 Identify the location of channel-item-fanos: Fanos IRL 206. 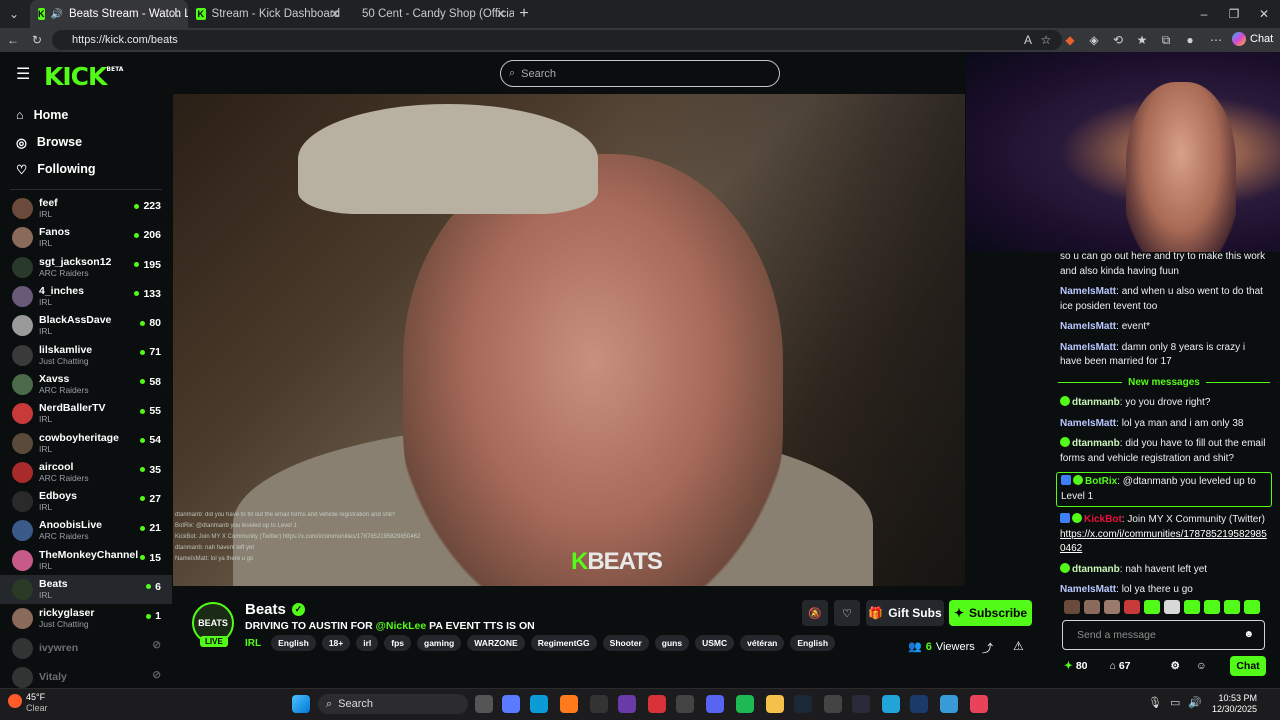
(86, 237).